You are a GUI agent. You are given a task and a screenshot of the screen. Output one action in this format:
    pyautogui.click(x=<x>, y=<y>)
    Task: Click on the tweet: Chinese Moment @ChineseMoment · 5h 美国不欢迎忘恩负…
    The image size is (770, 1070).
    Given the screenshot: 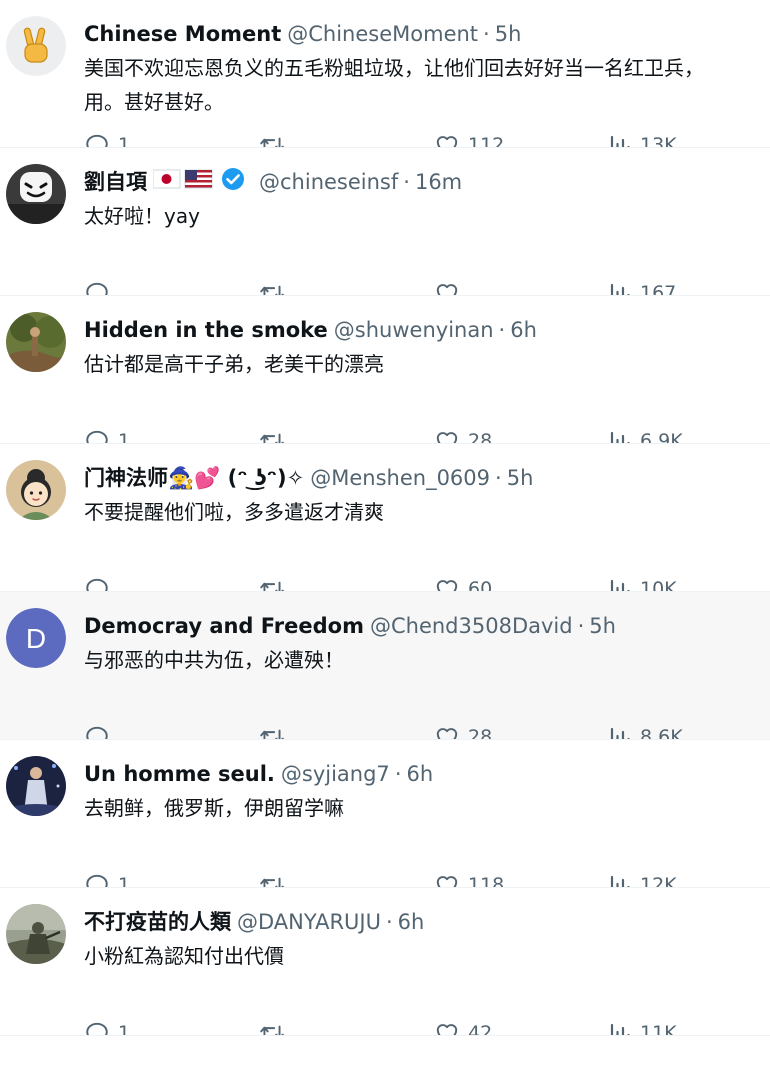 What is the action you would take?
    pyautogui.click(x=385, y=74)
    